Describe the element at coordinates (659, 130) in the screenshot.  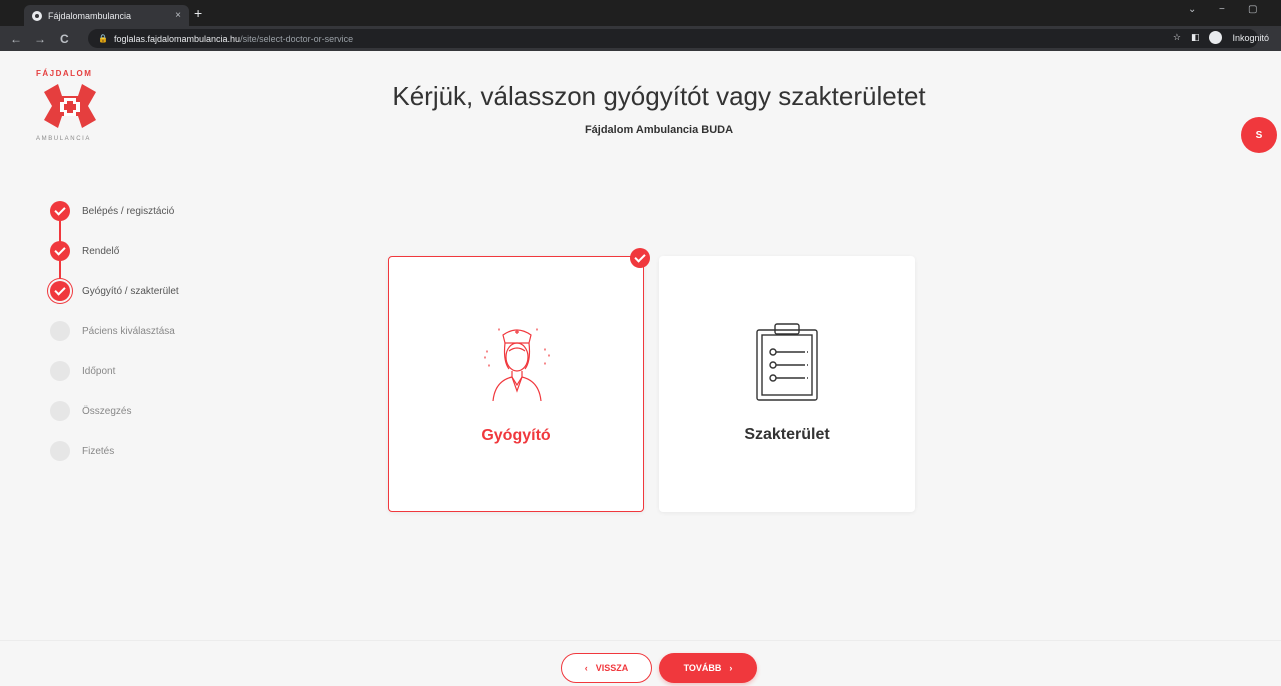
I see `clinic-name: Fájdalom Ambulancia BUDA` at that location.